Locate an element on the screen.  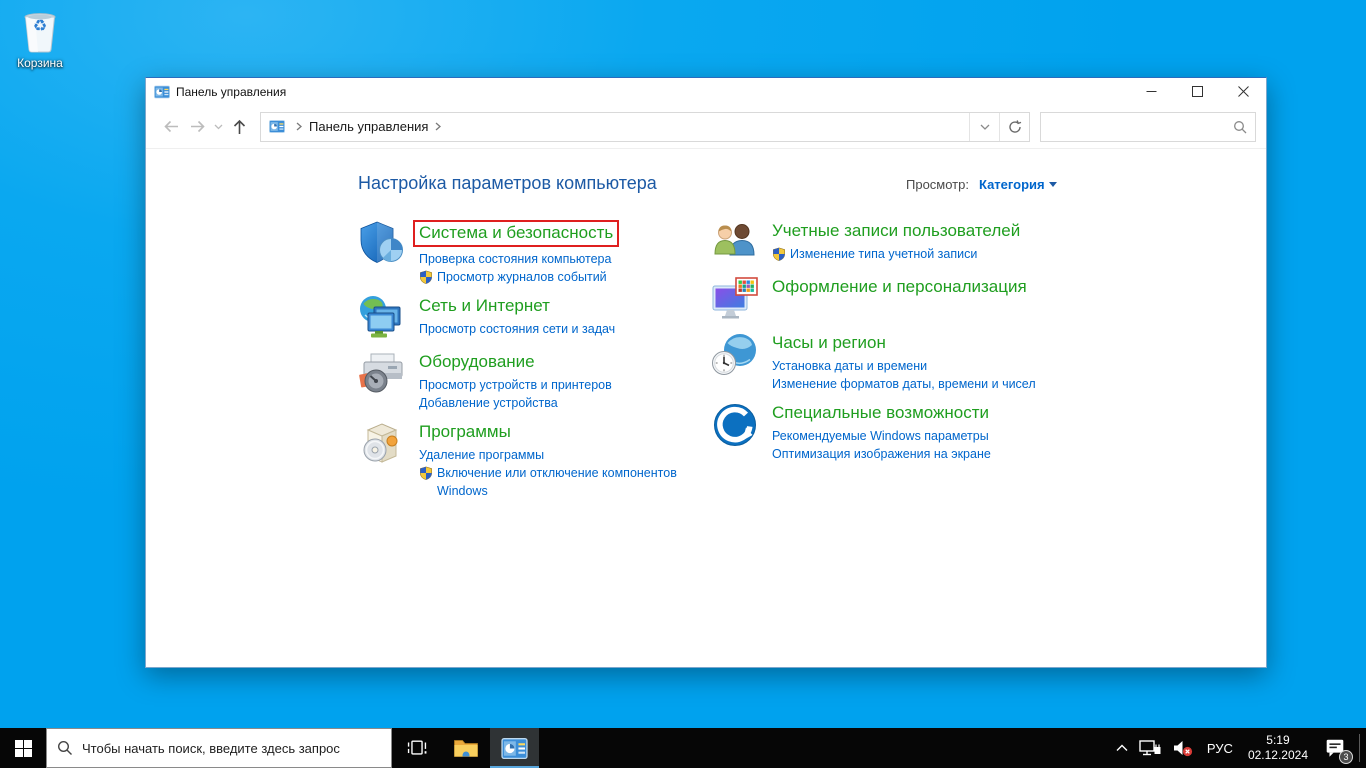
task-link-recommended-settings: Рекомендуемые Windows параметры is located at coordinates (881, 436).